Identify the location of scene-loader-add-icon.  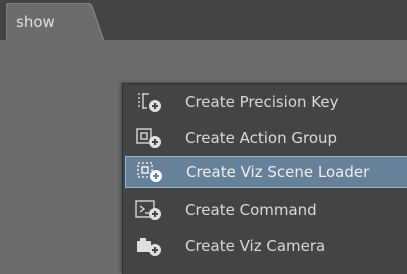
(151, 172).